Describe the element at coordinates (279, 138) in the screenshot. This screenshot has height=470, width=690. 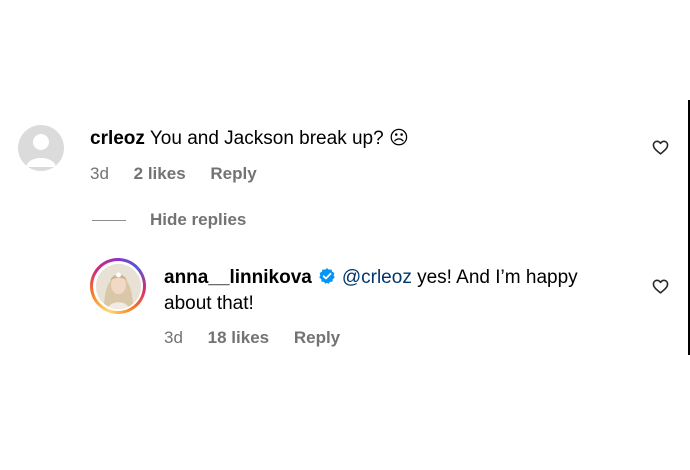
I see `comment-text: You and Jackson break up? ☹` at that location.